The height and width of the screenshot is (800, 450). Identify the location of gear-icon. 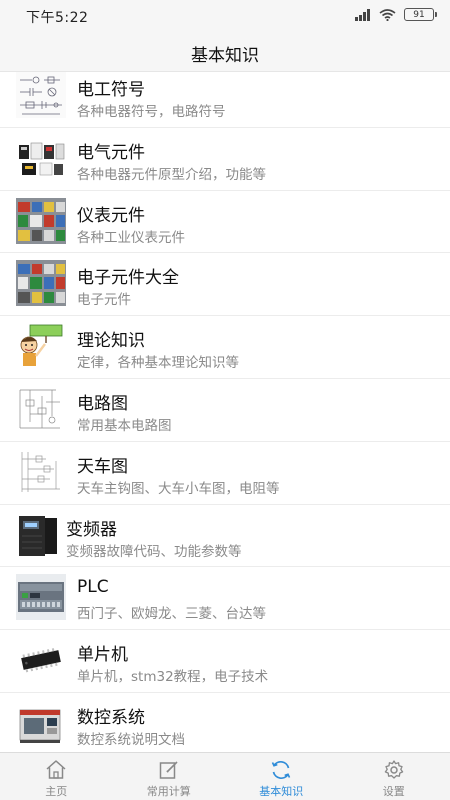
(393, 769).